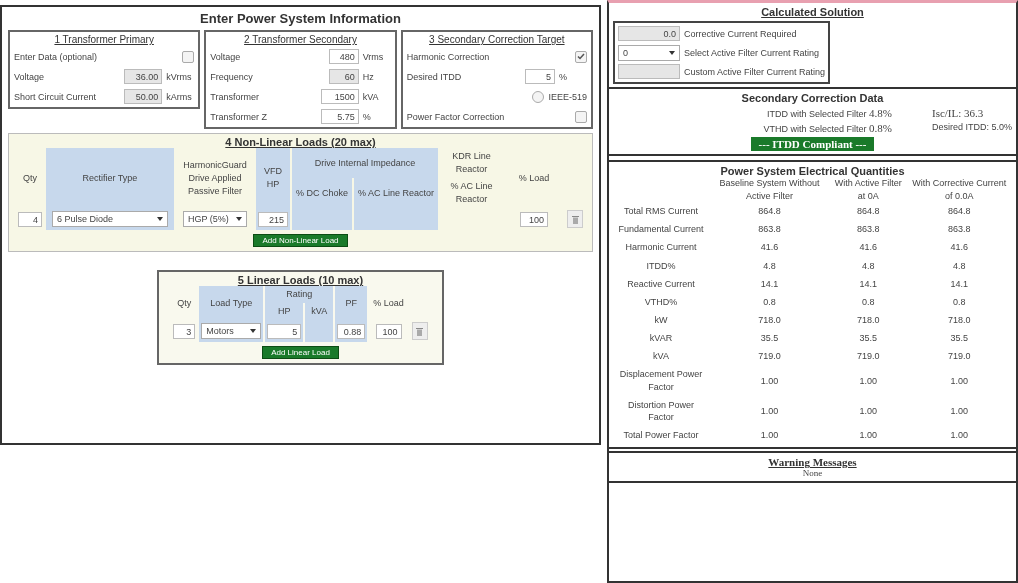 This screenshot has width=1018, height=583. I want to click on column-header: Load Type, so click(231, 303).